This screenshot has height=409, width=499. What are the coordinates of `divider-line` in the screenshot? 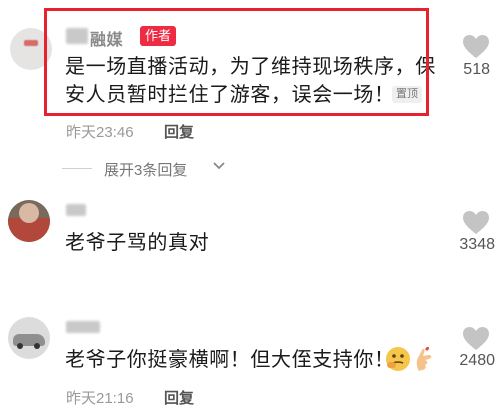 It's located at (77, 168).